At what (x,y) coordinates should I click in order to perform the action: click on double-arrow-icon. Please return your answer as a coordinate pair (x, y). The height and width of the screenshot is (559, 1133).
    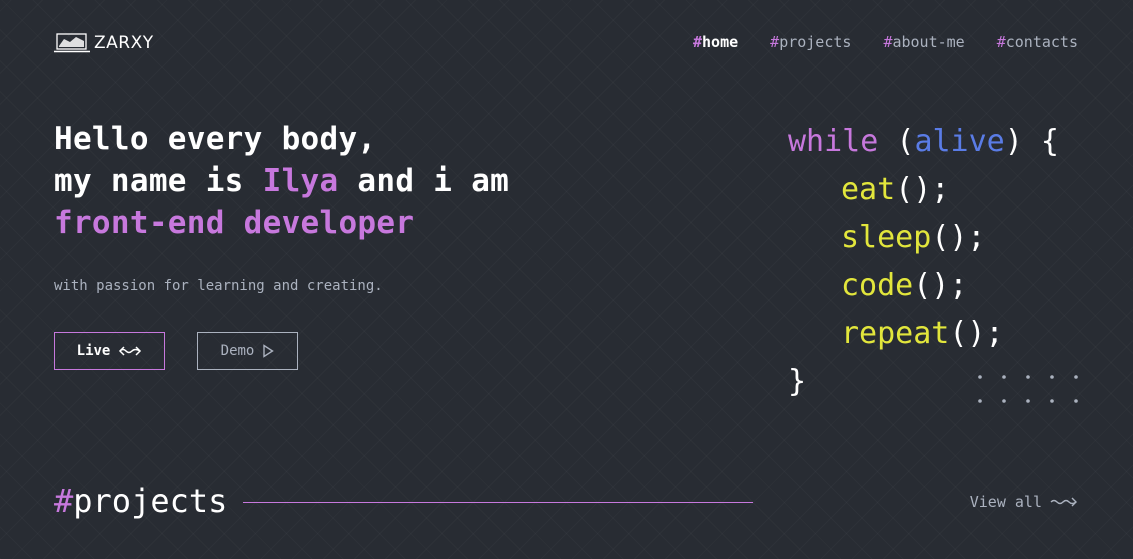
    Looking at the image, I should click on (130, 351).